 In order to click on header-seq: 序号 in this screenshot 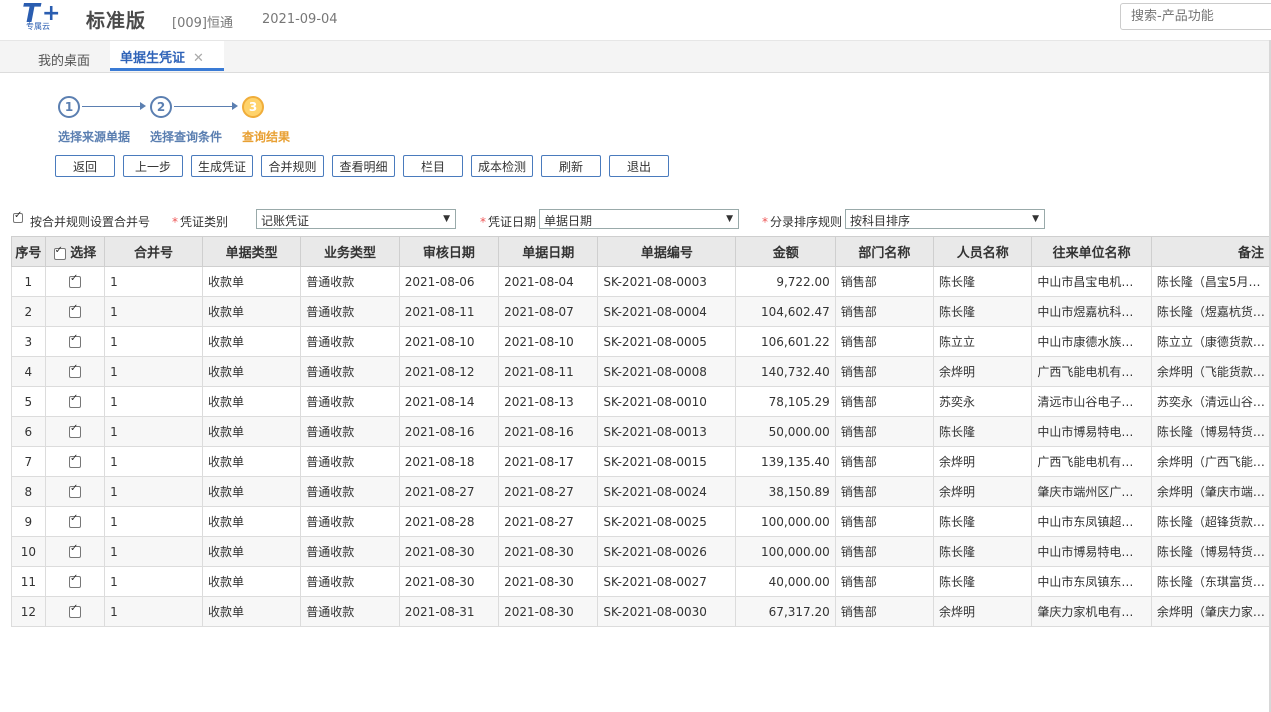, I will do `click(28, 251)`.